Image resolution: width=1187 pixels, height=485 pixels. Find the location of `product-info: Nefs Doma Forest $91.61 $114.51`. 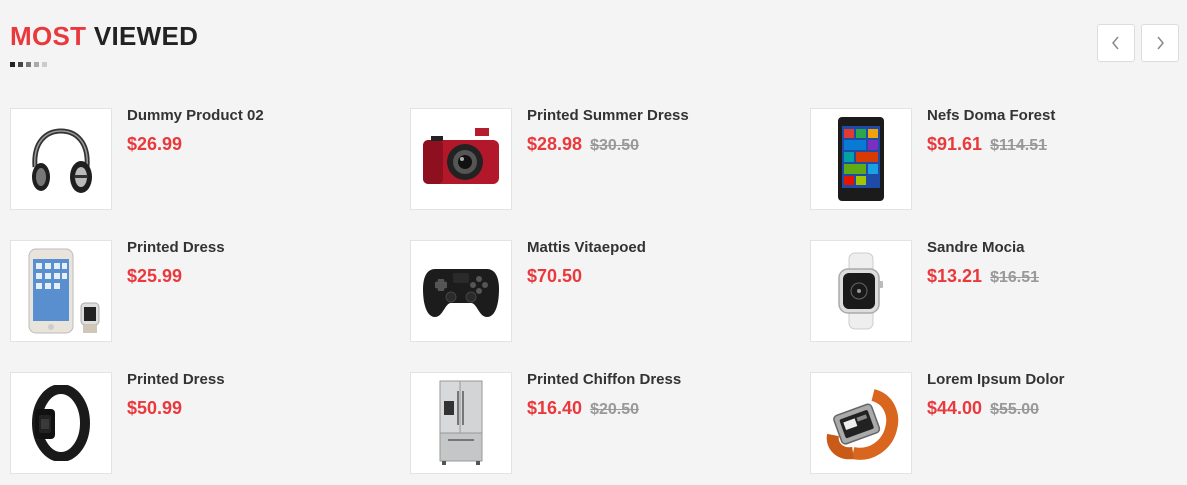

product-info: Nefs Doma Forest $91.61 $114.51 is located at coordinates (991, 131).